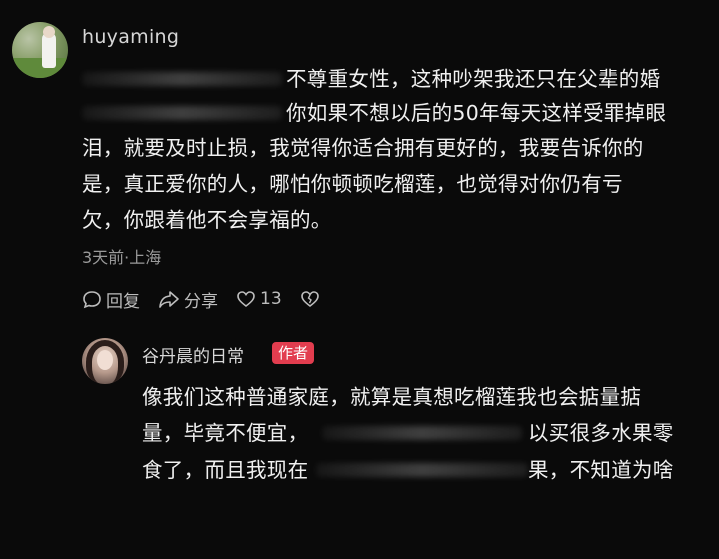 This screenshot has width=719, height=559. Describe the element at coordinates (40, 50) in the screenshot. I see `commenter-avatar` at that location.